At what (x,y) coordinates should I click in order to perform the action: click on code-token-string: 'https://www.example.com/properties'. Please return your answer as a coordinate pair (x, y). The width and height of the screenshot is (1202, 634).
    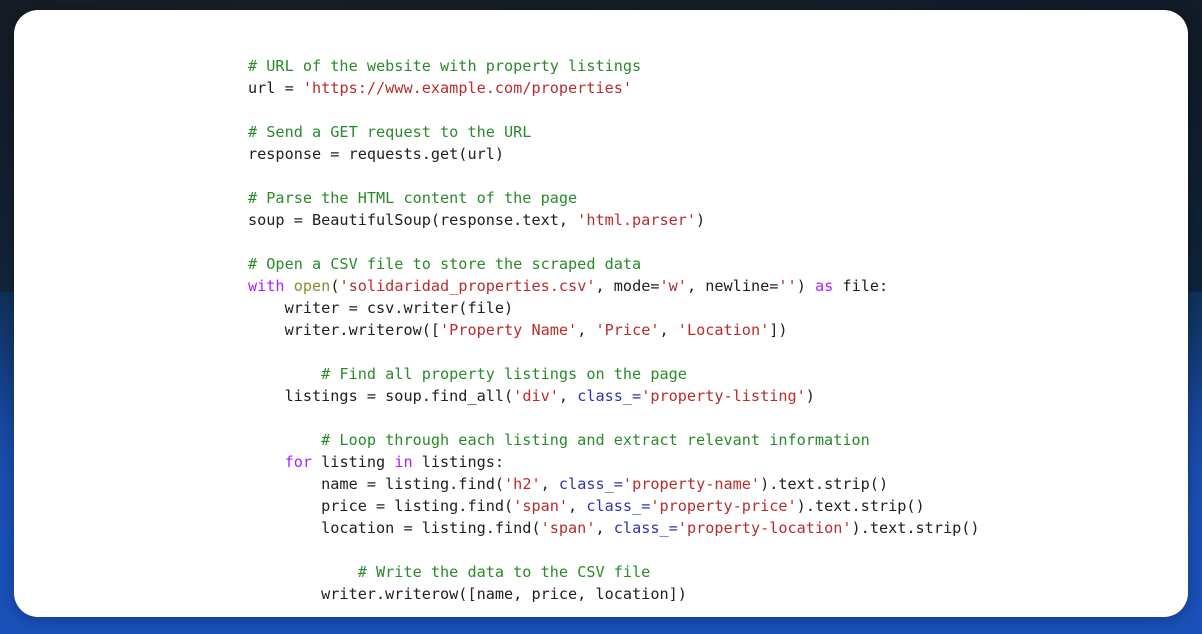
    Looking at the image, I should click on (467, 88).